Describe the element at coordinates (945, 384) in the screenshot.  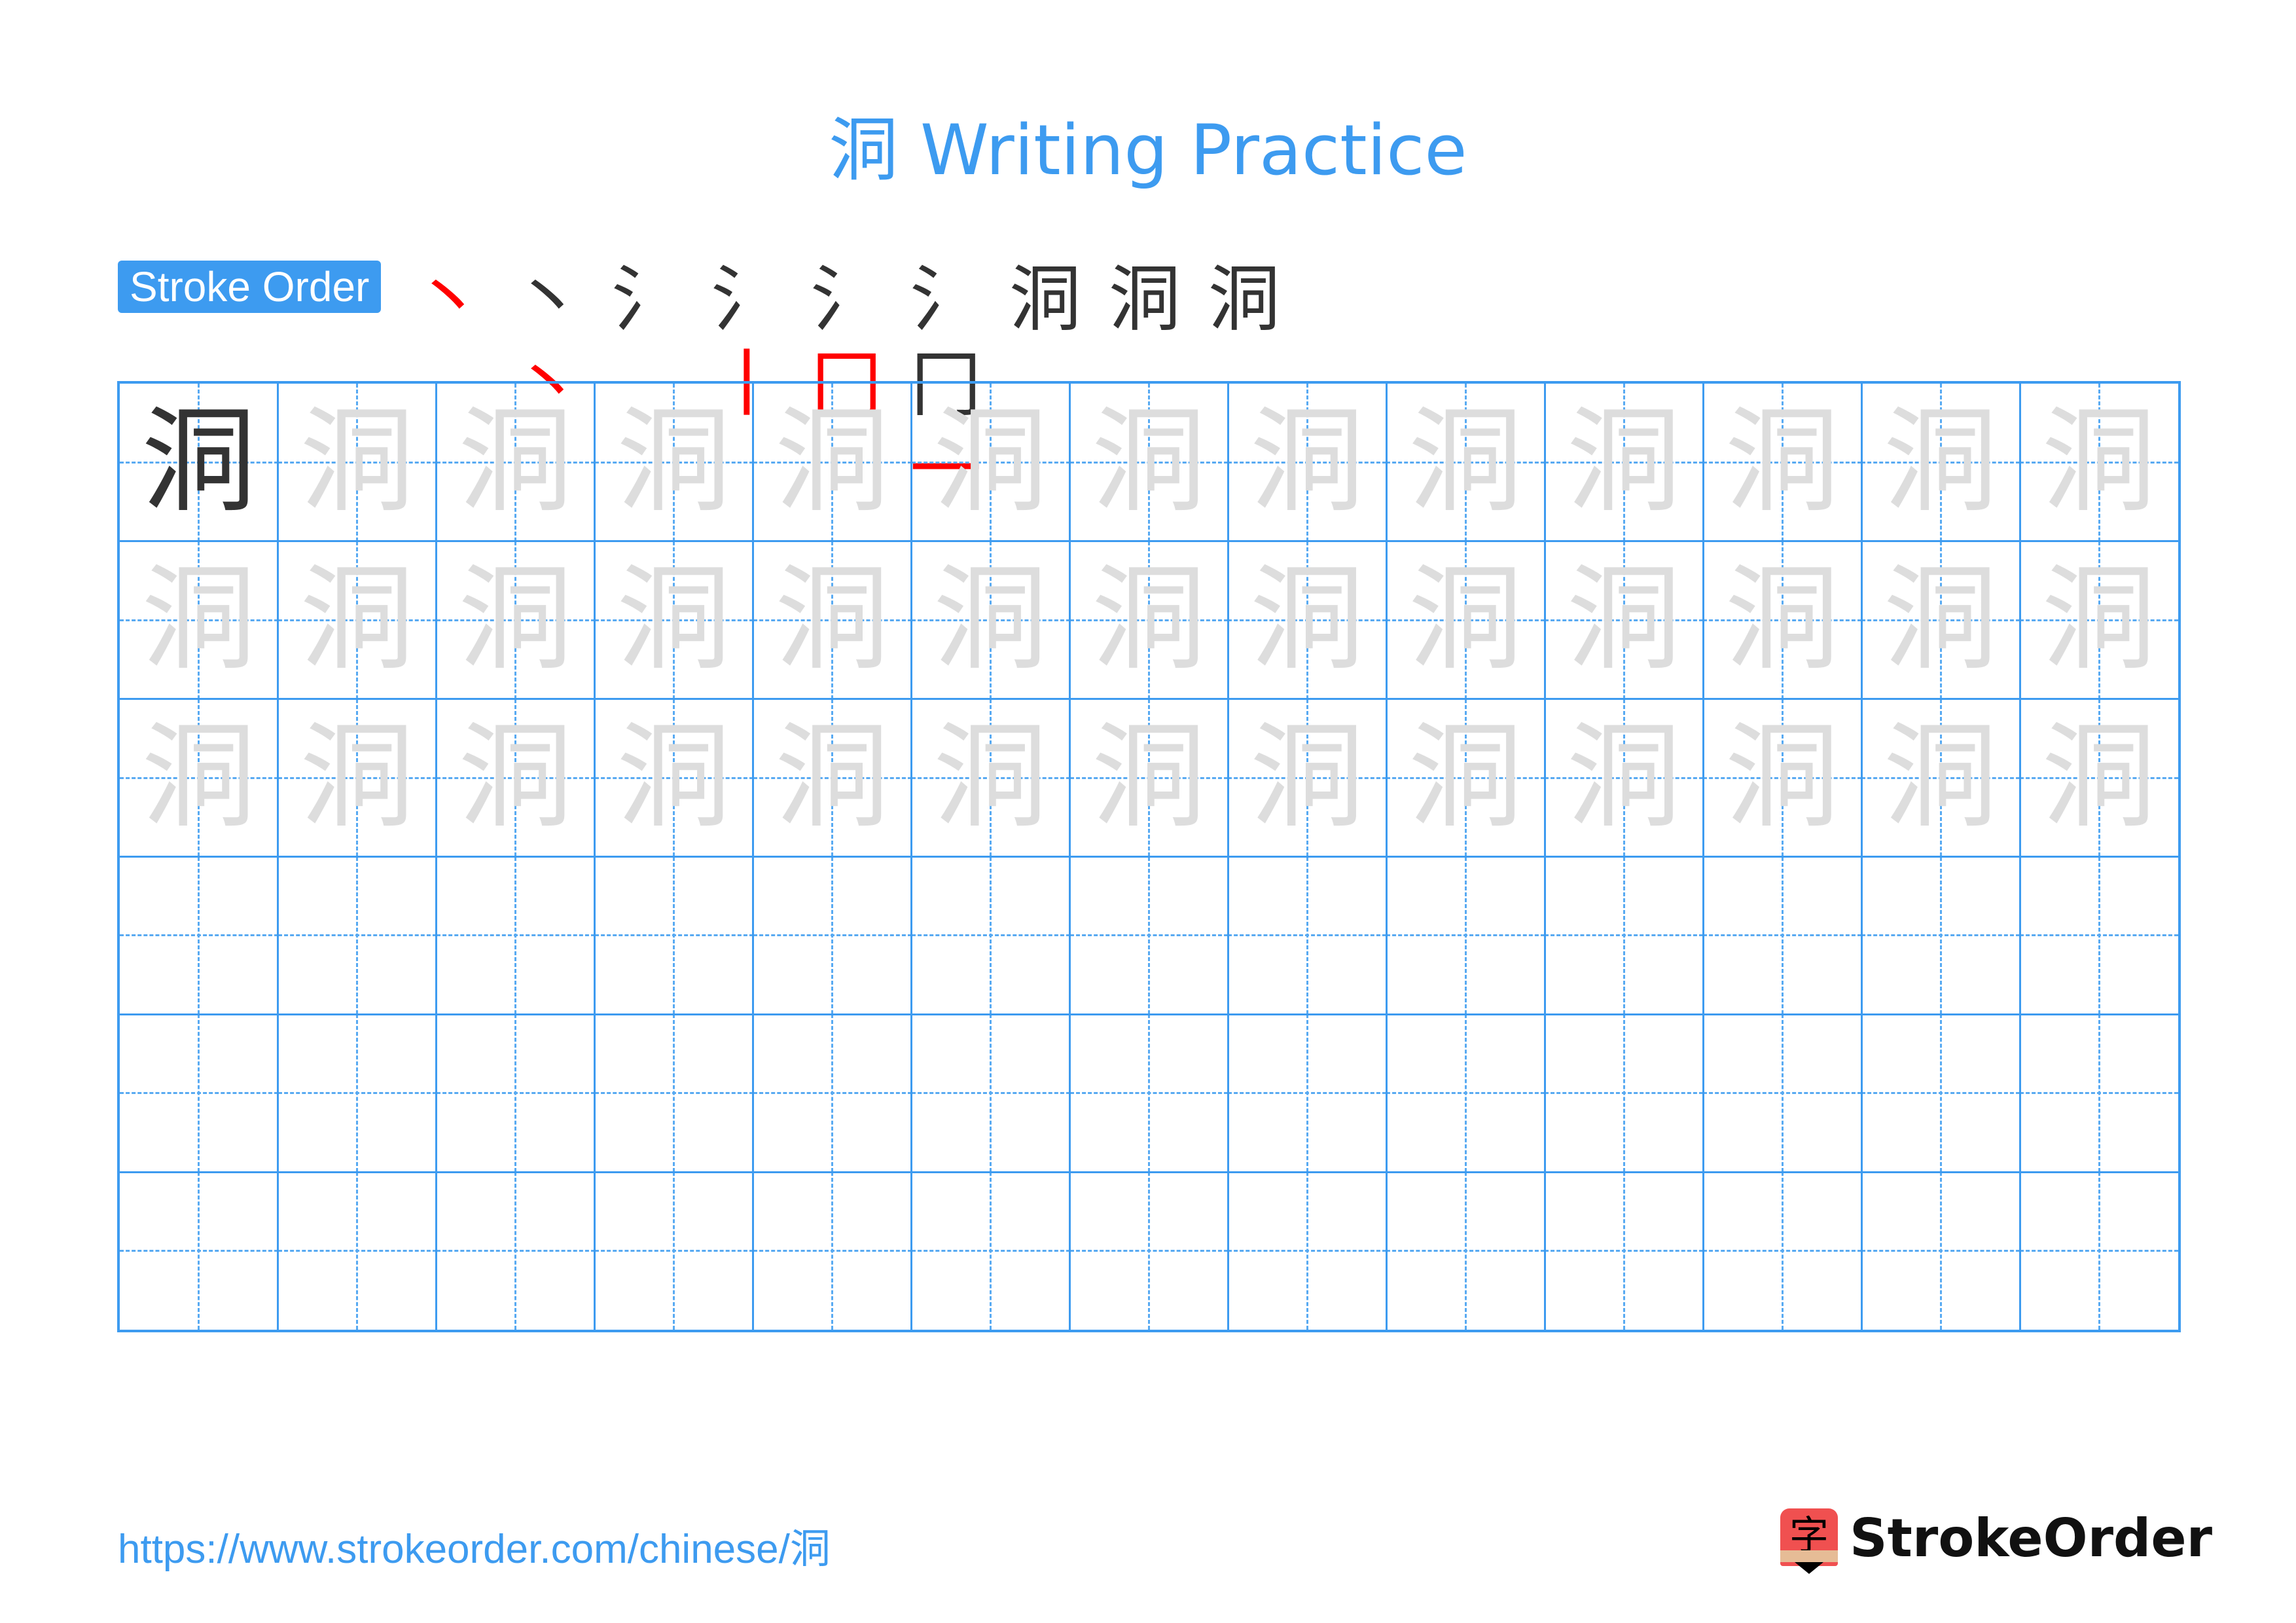
I see `stroke-step-6: 氵冂一` at that location.